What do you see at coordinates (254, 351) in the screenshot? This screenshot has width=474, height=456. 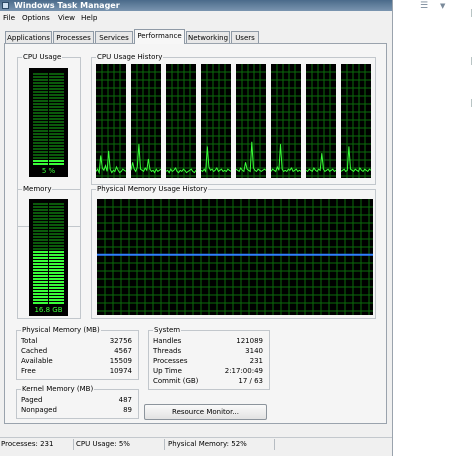 I see `sys-threads-value: 3140` at bounding box center [254, 351].